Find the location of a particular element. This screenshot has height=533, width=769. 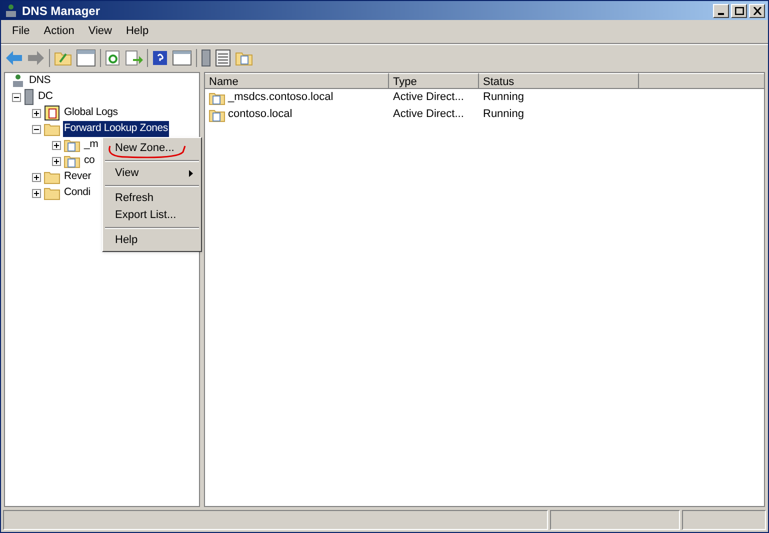

tree-item: co is located at coordinates (89, 161).